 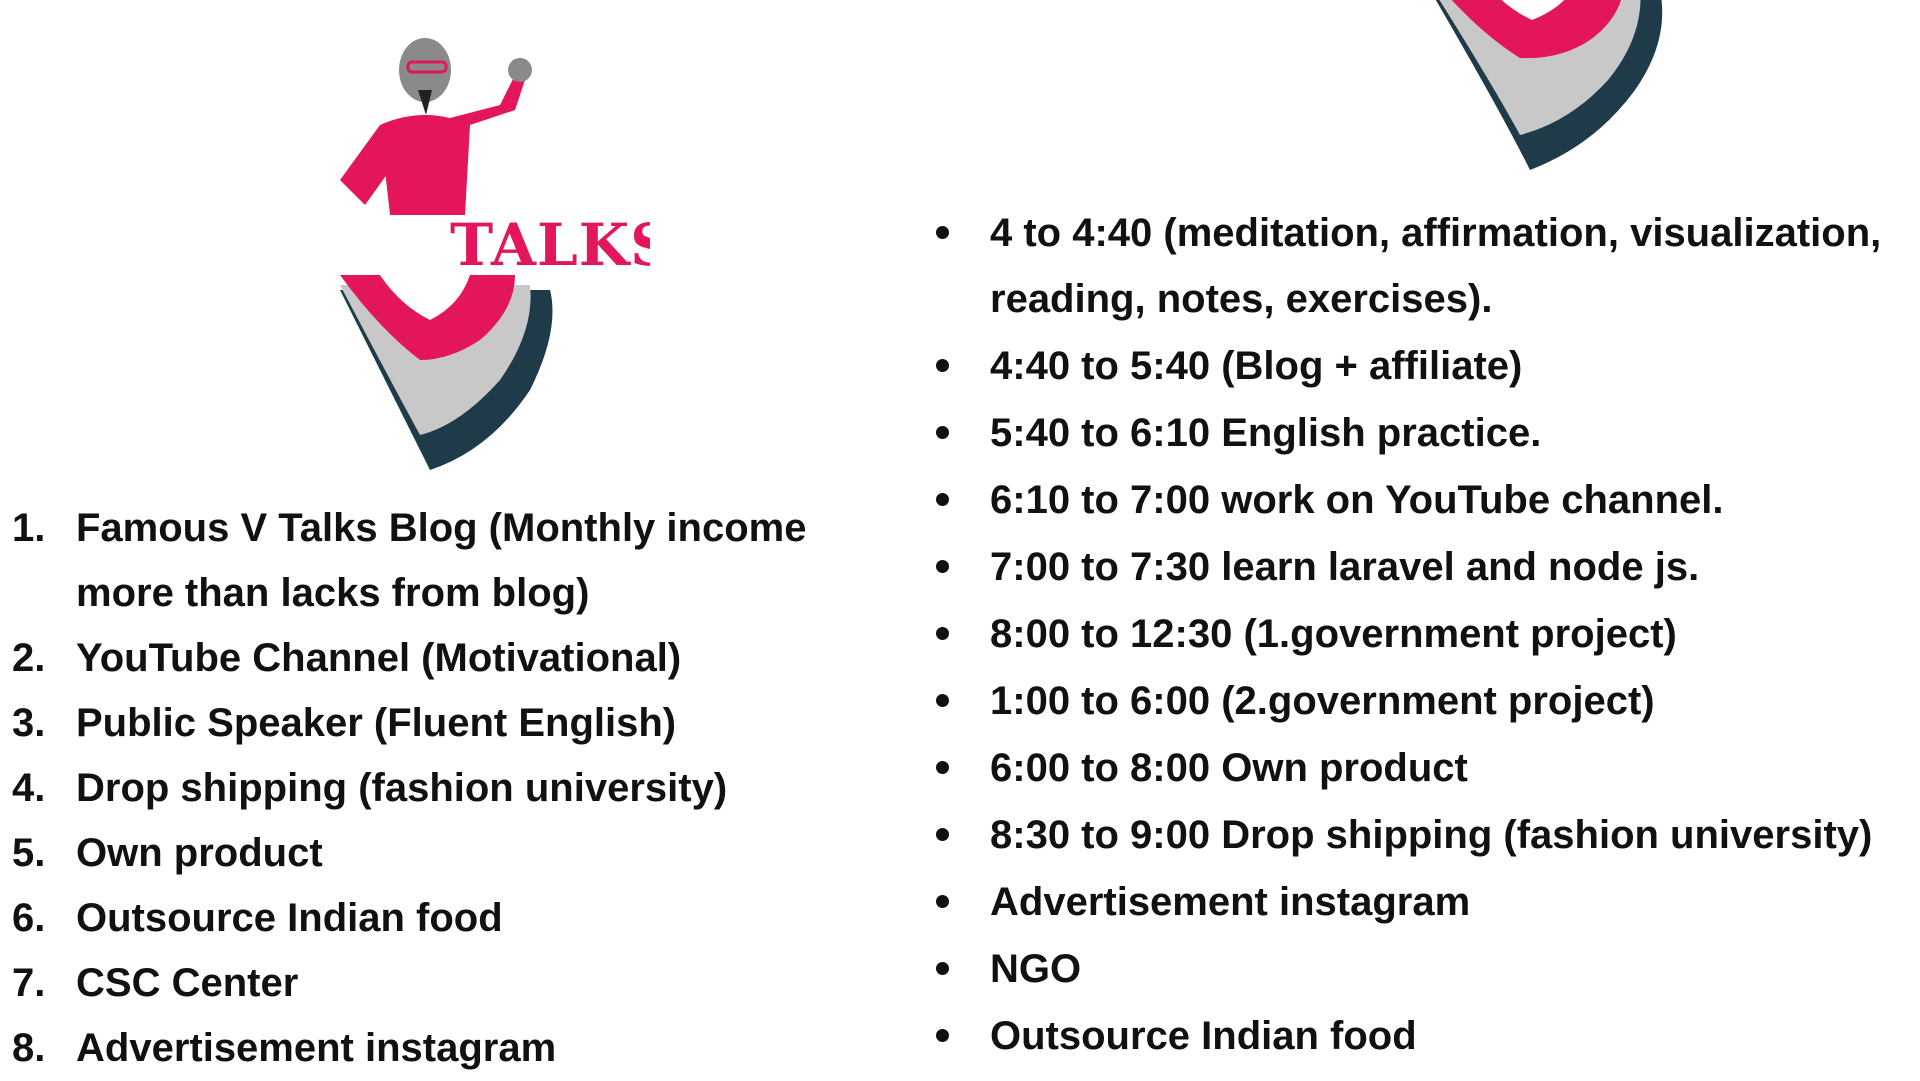 I want to click on schedule-text: 4:40 to 5:40 (Blog + affiliate), so click(x=1256, y=366).